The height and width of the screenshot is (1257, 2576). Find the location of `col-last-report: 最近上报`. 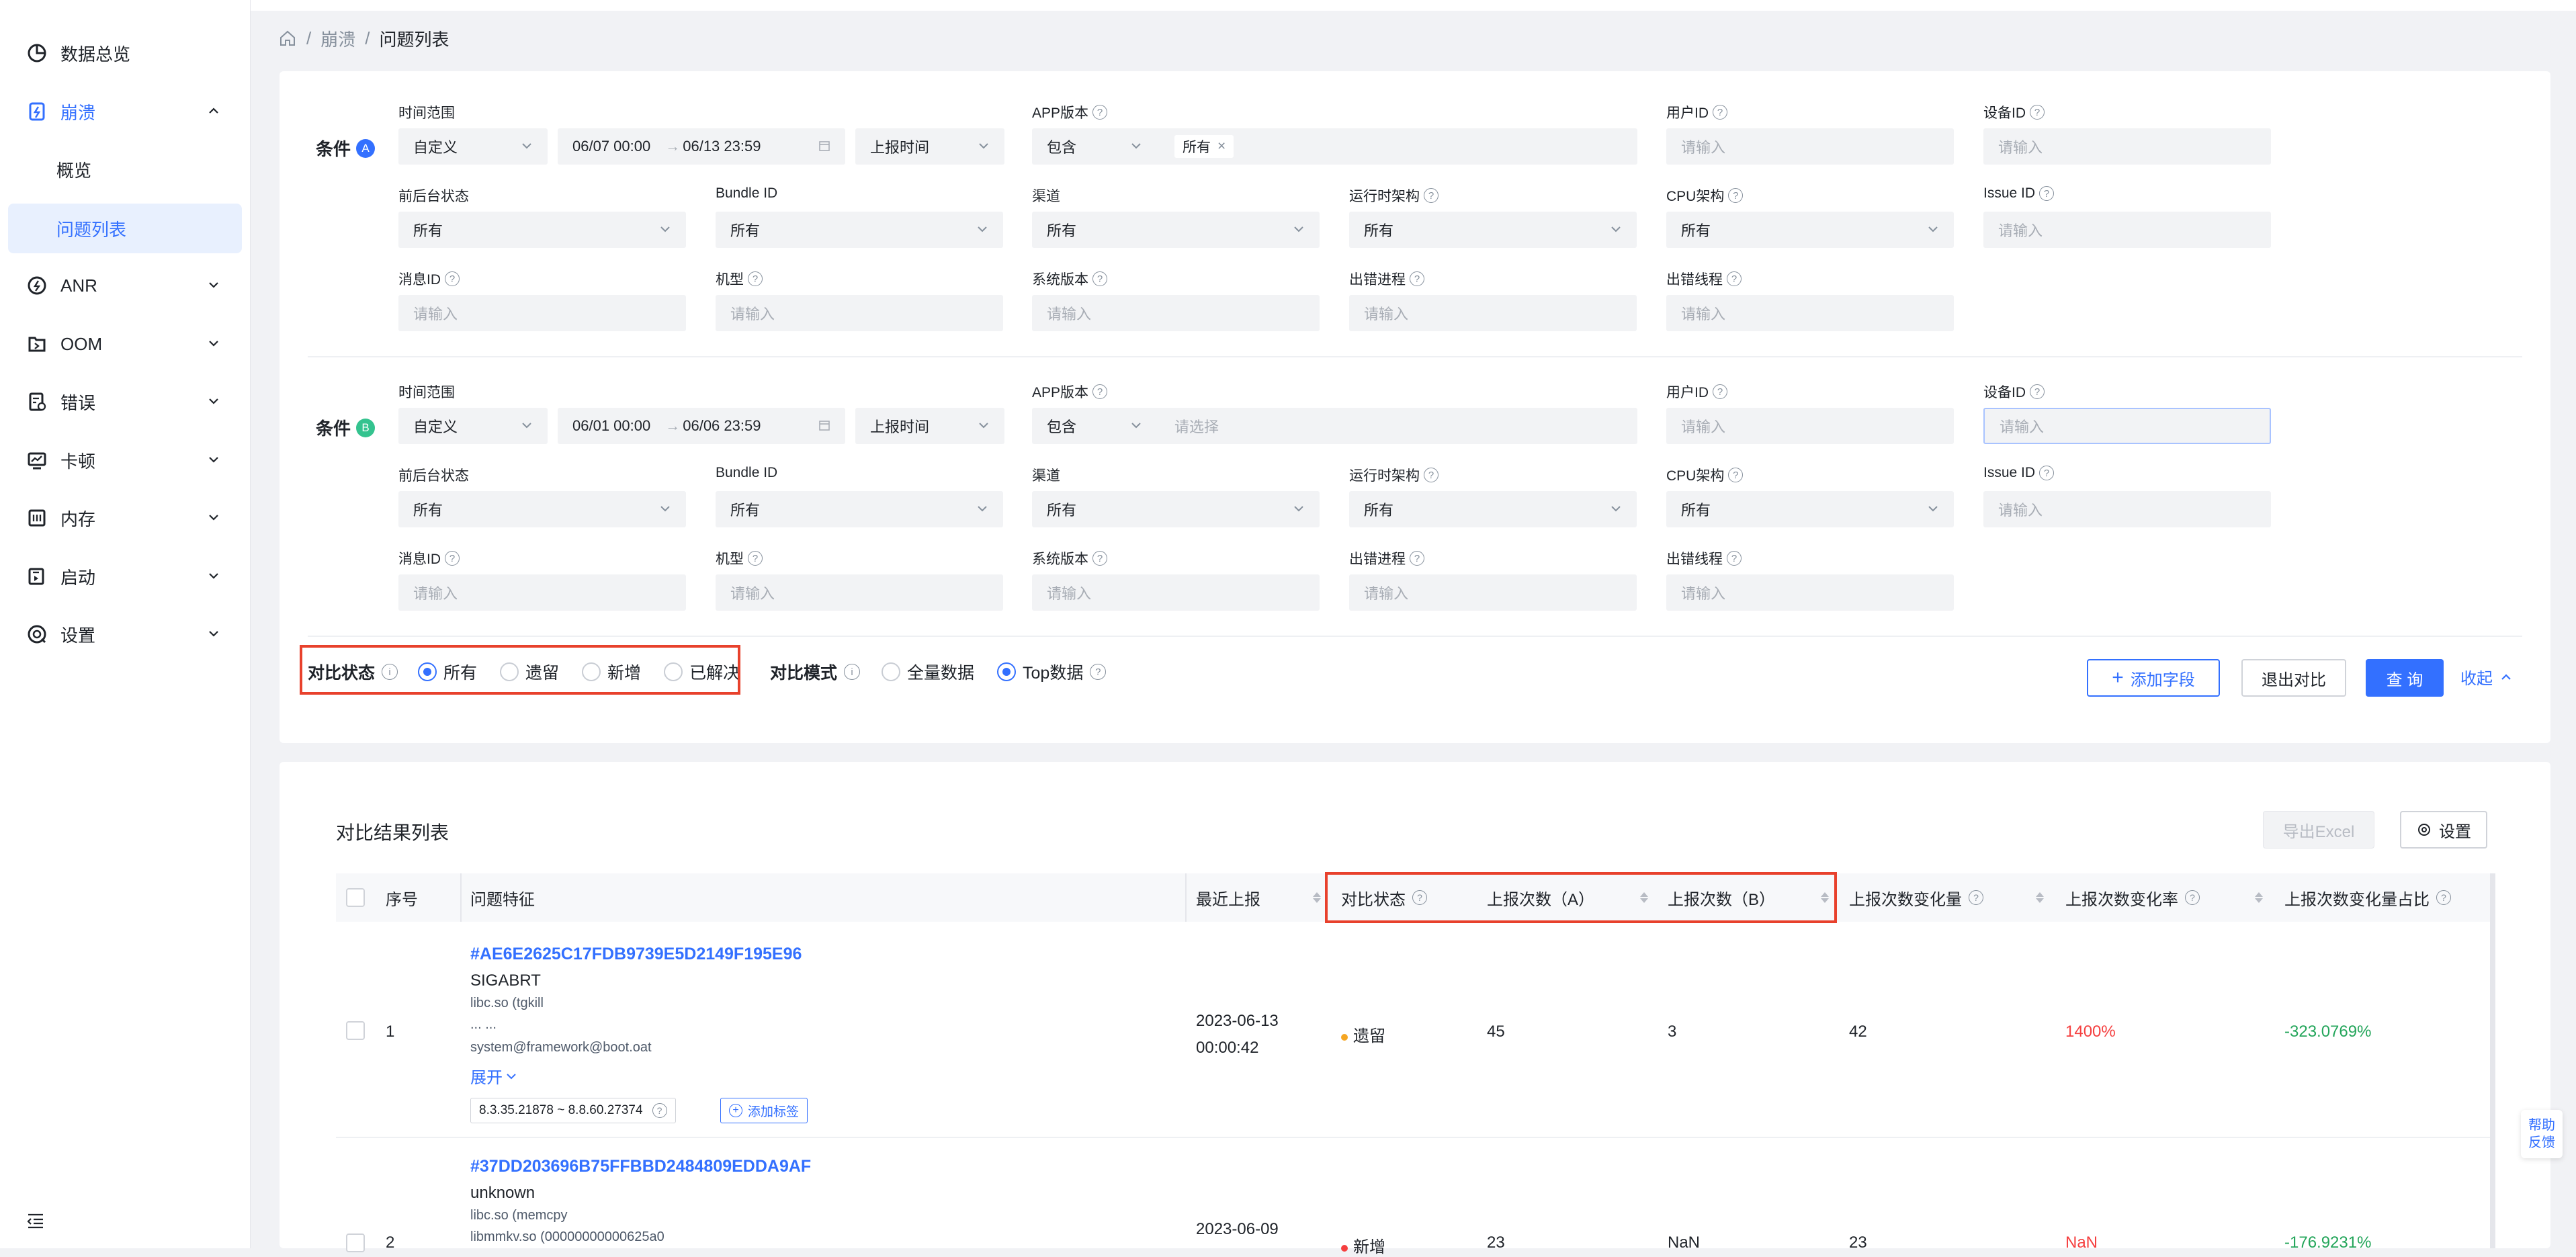

col-last-report: 最近上报 is located at coordinates (1258, 897).